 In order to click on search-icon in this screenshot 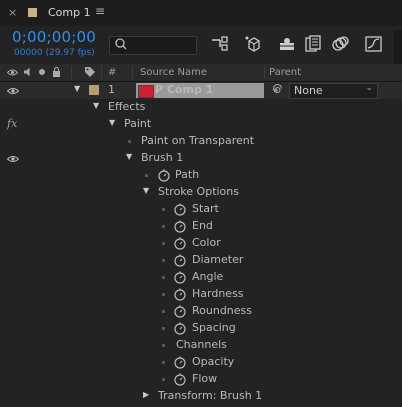, I will do `click(121, 44)`.